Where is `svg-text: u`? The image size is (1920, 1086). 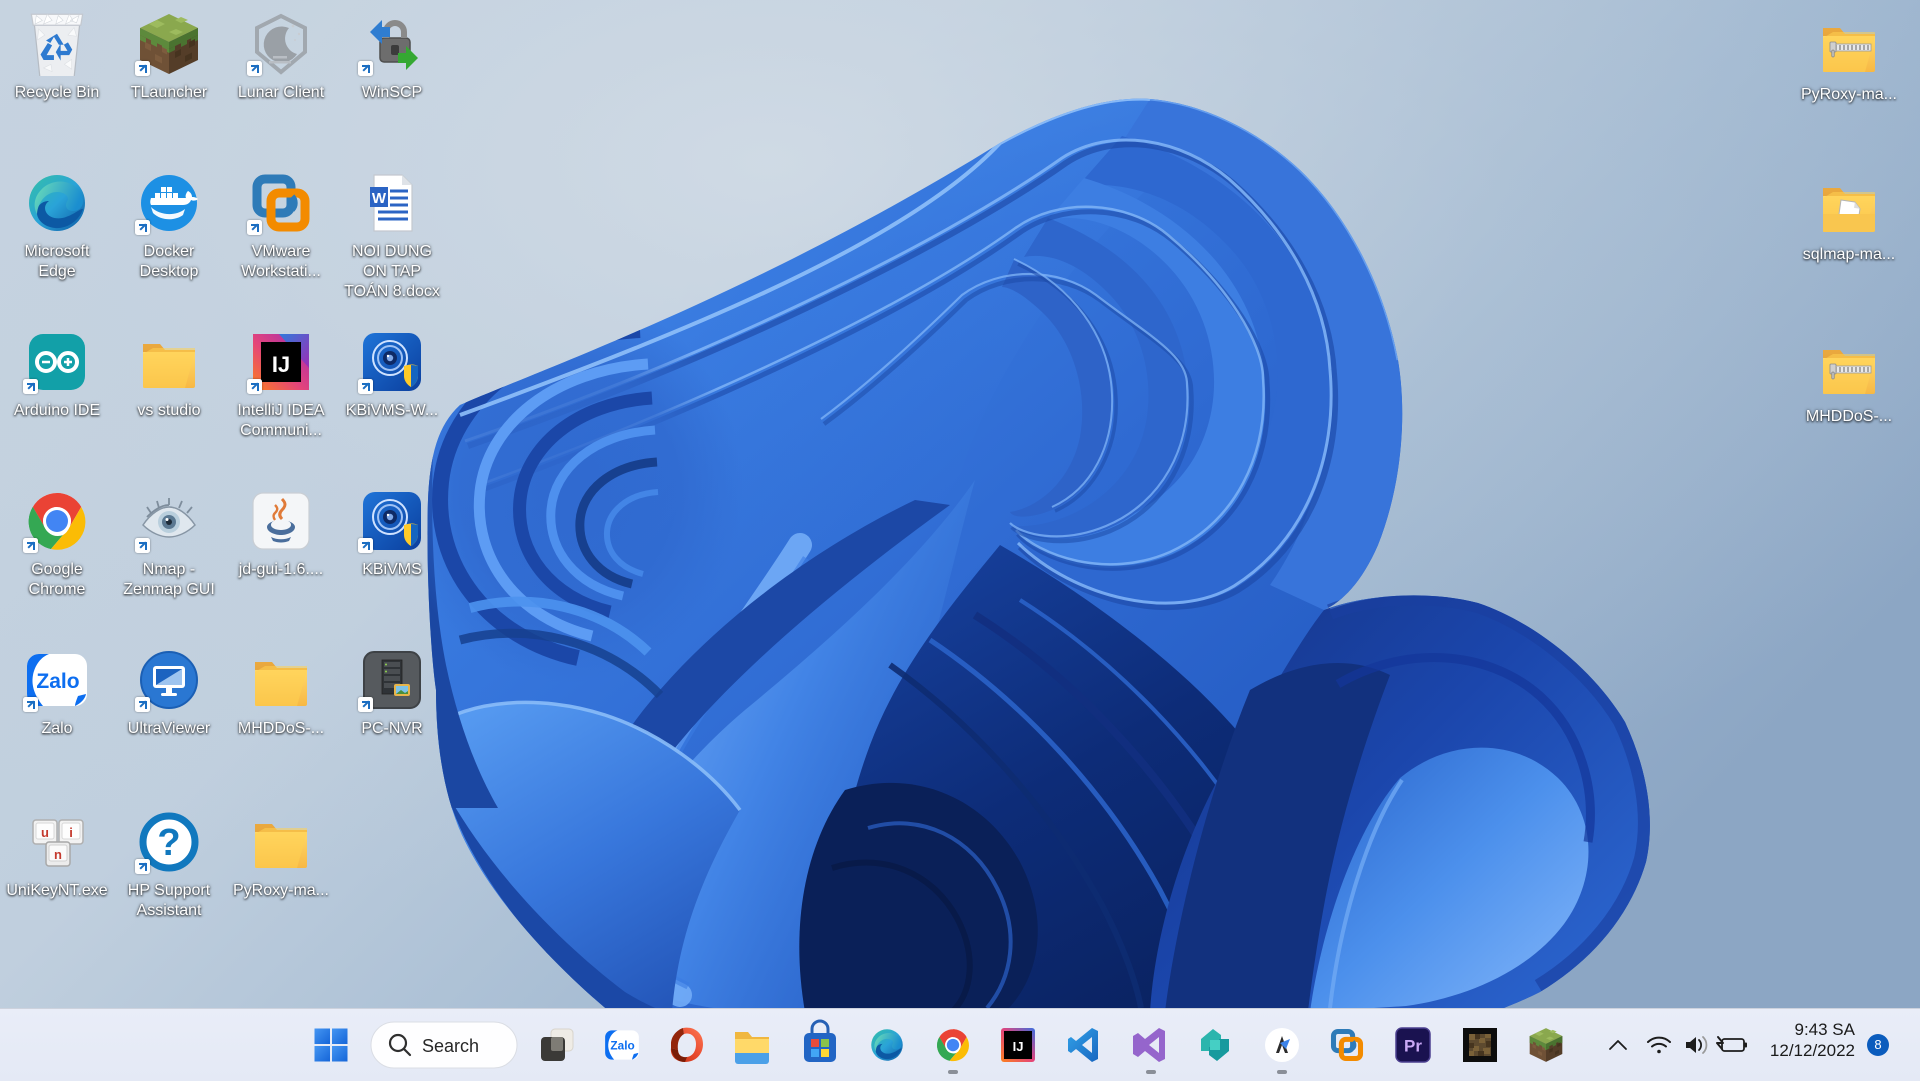
svg-text: u is located at coordinates (45, 832).